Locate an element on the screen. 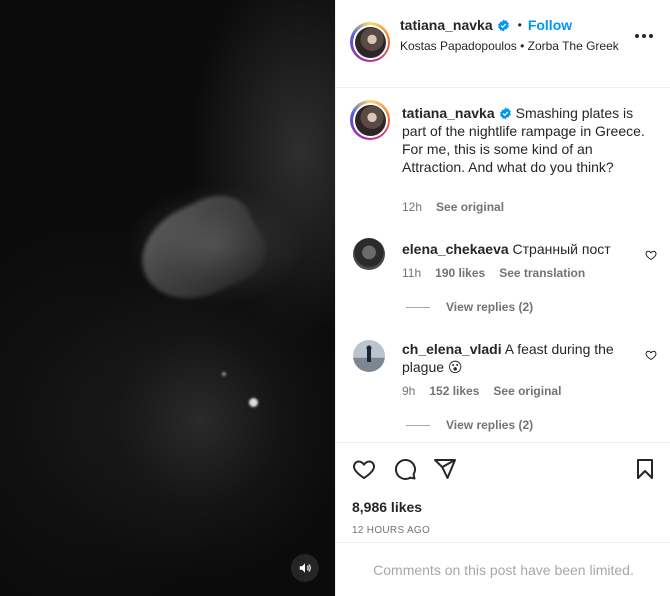 This screenshot has width=670, height=596. comment-text: Странный пост is located at coordinates (561, 249).